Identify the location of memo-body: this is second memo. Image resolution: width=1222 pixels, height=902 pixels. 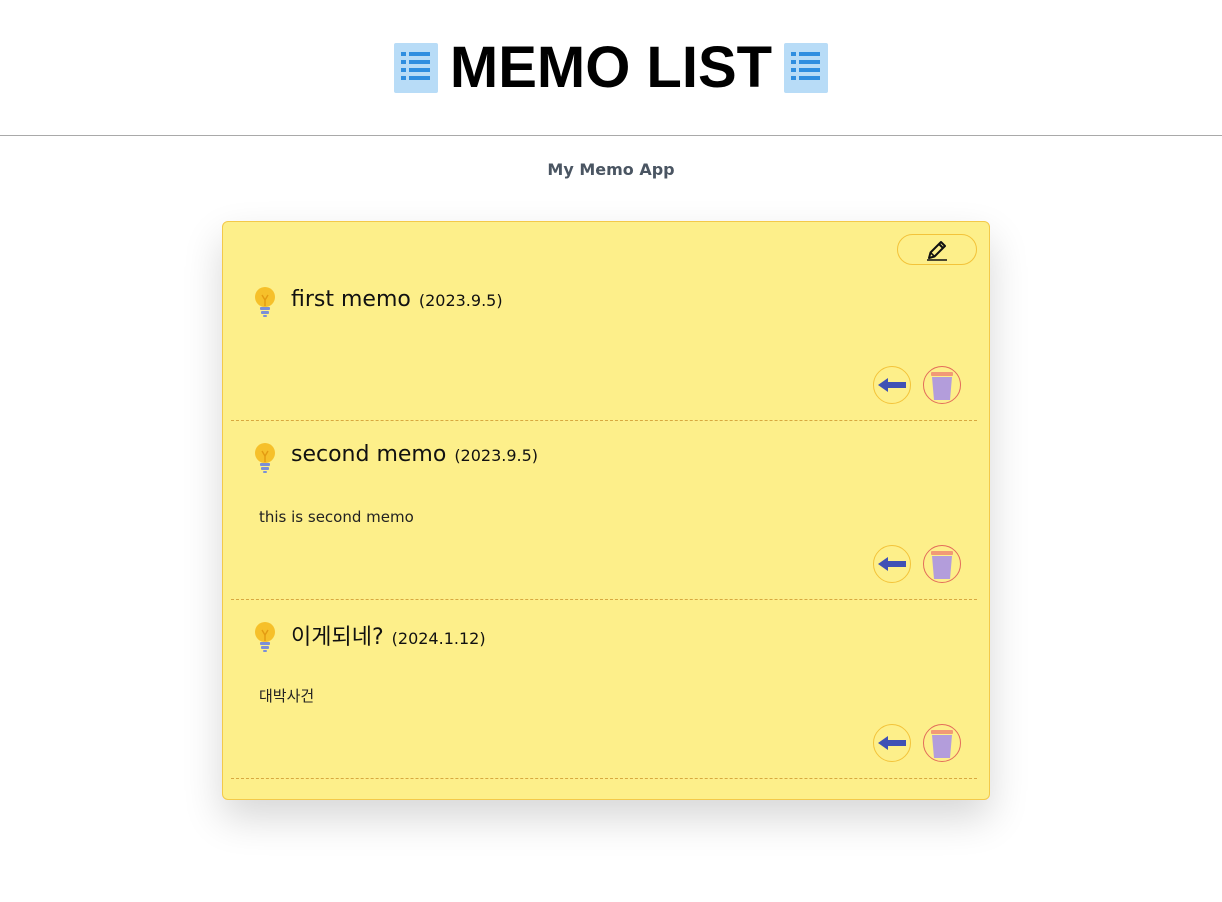
(336, 517).